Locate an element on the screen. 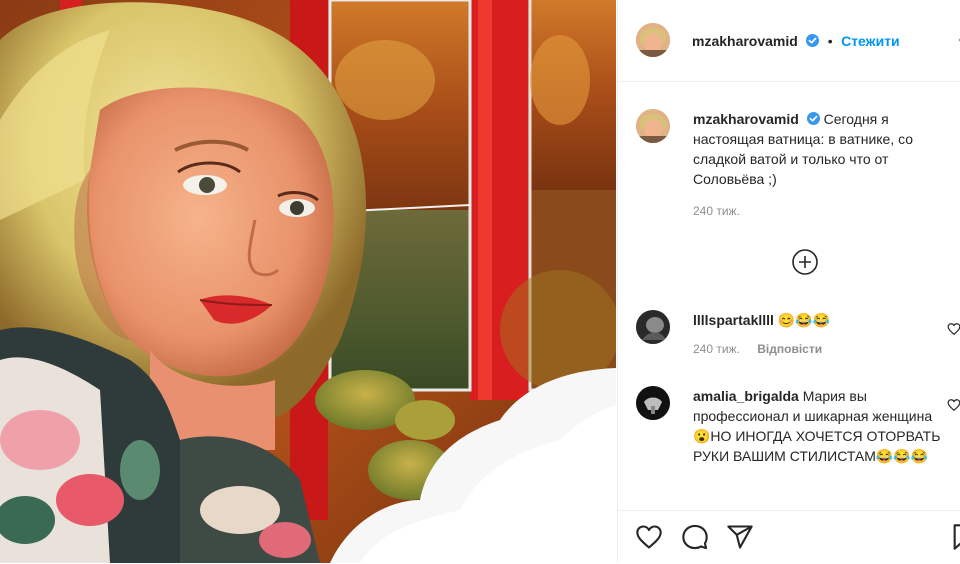 The image size is (960, 564). bookmark-icon is located at coordinates (955, 537).